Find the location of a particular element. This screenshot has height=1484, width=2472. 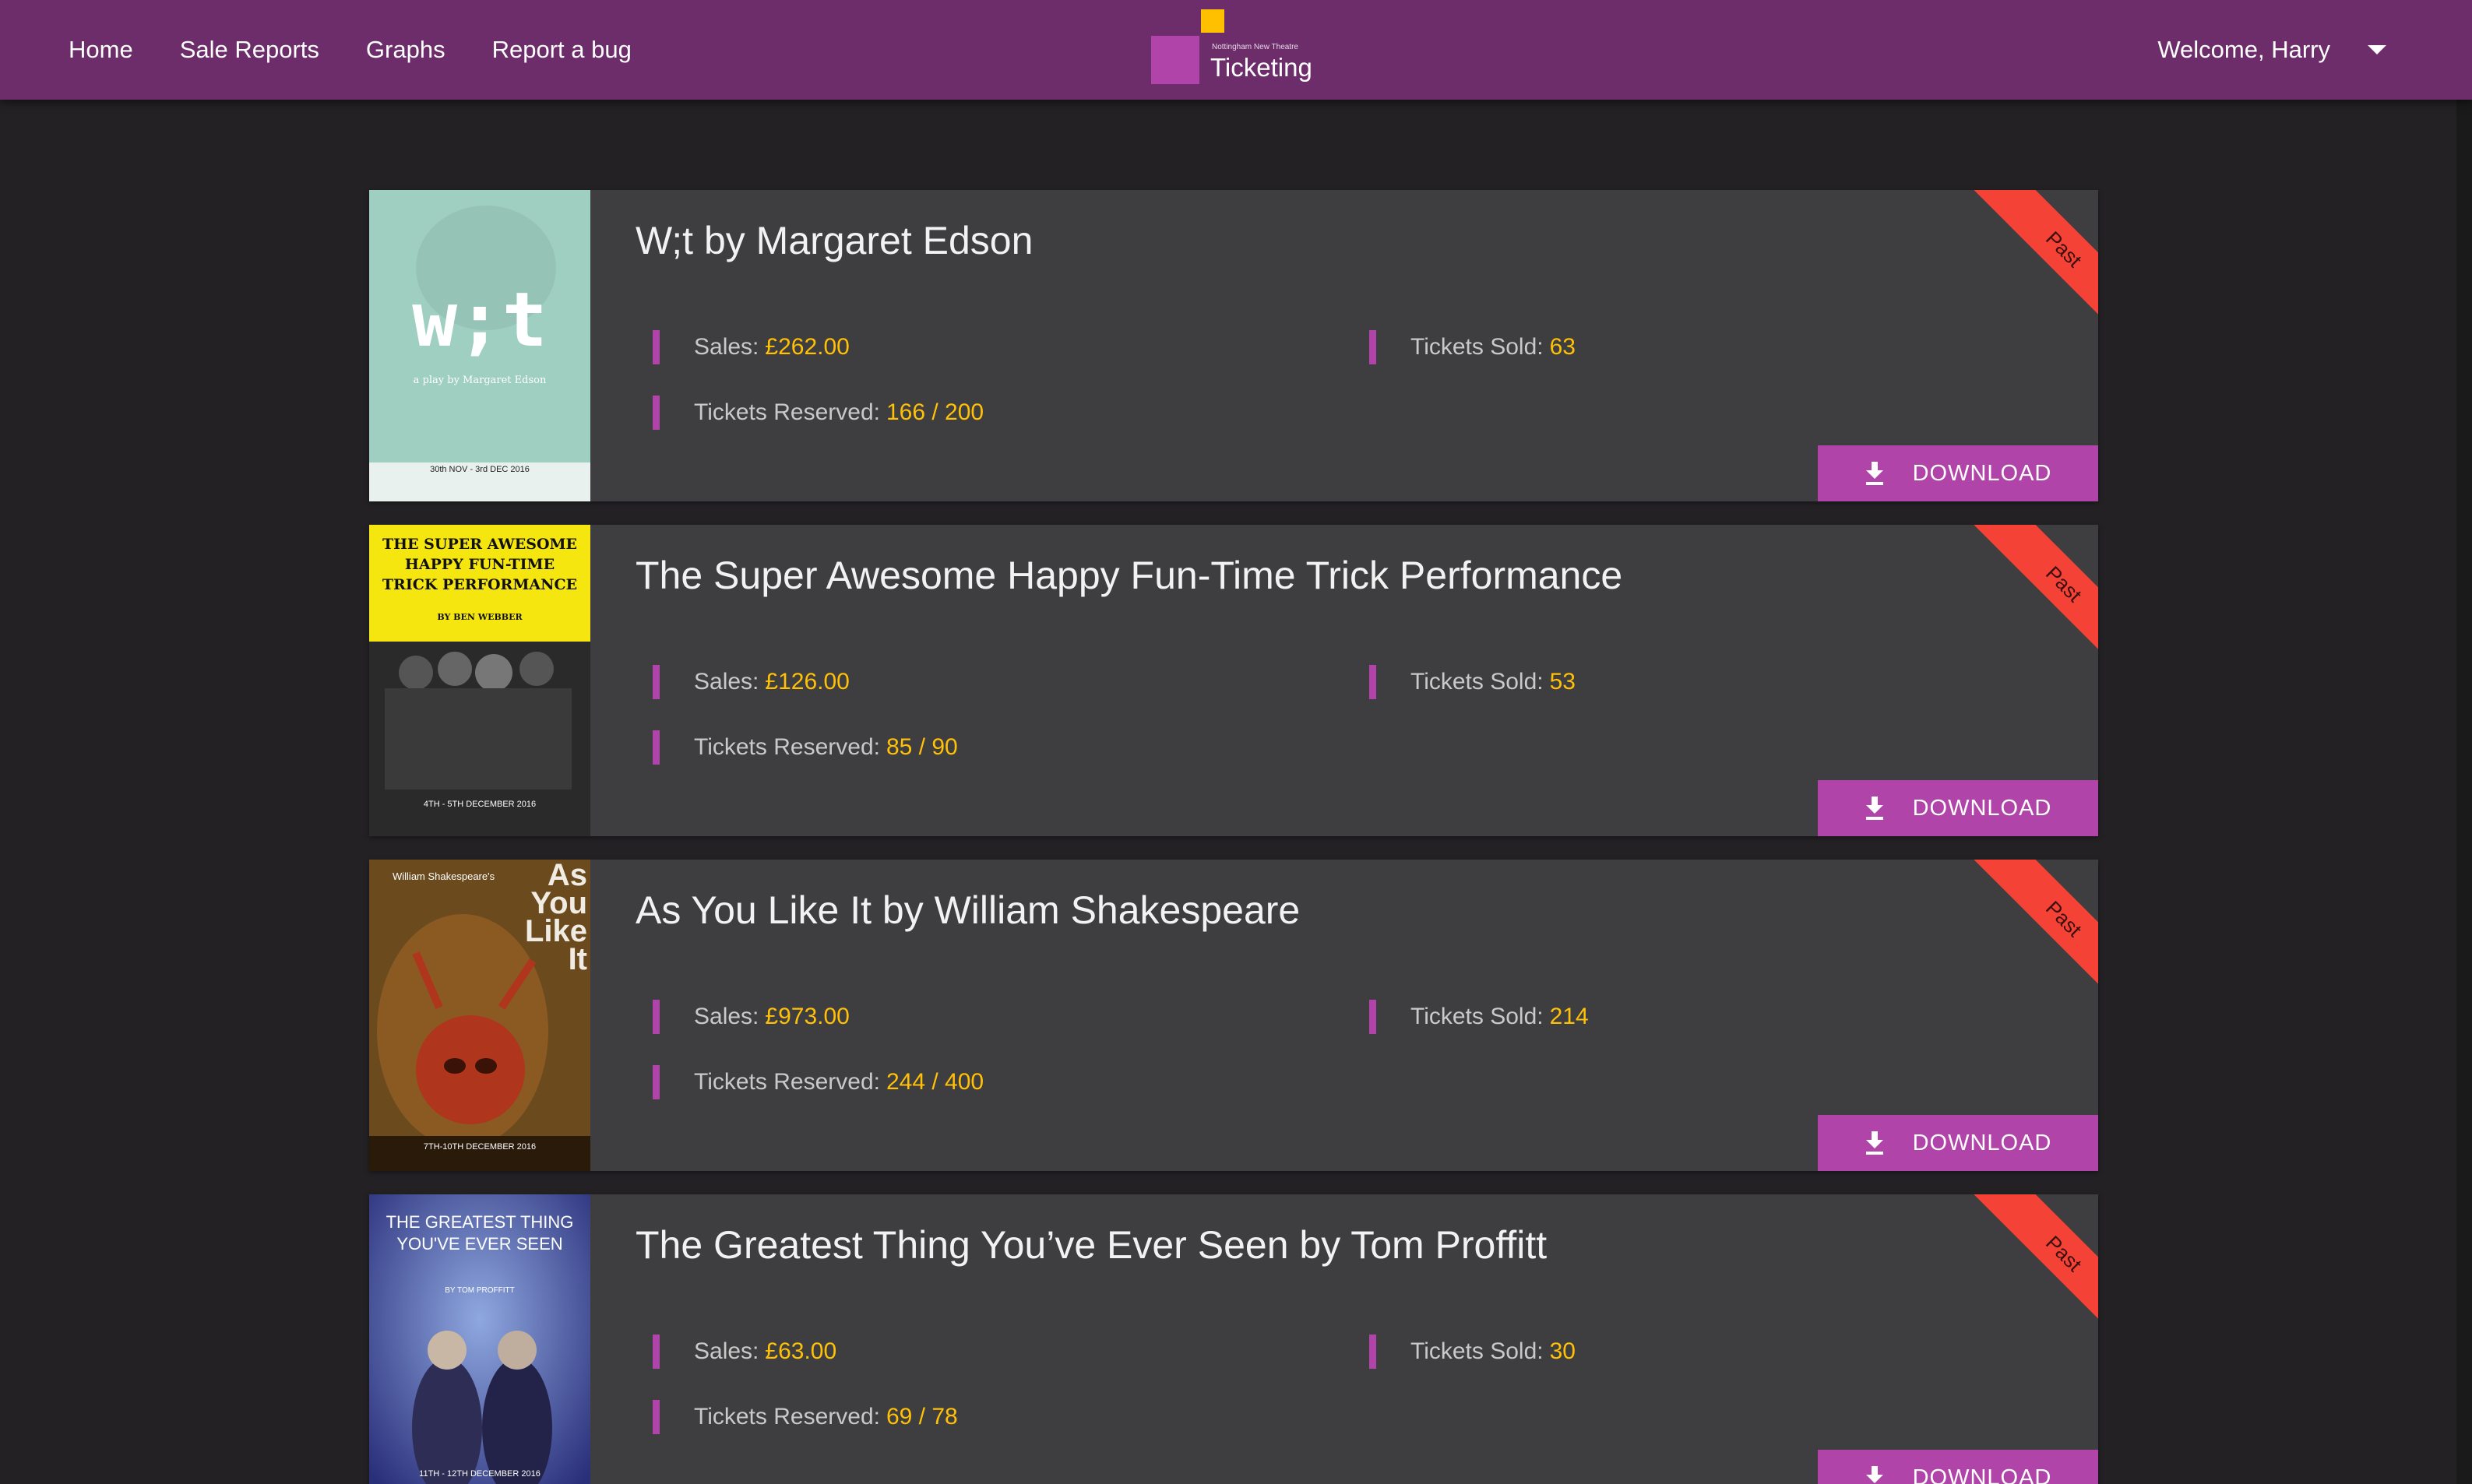

tickets-sold-value: 63 is located at coordinates (1562, 347).